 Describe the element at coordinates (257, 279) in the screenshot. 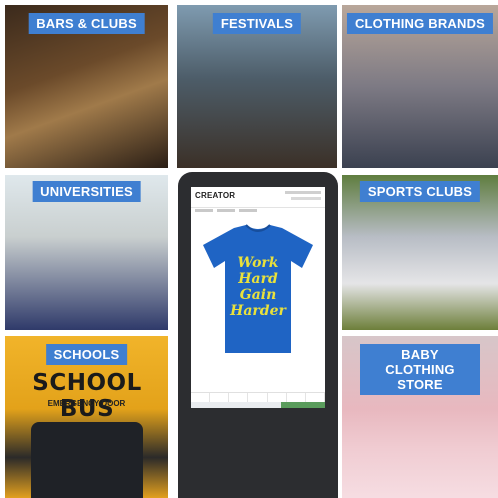

I see `shirt-print-line-2: Hard` at that location.